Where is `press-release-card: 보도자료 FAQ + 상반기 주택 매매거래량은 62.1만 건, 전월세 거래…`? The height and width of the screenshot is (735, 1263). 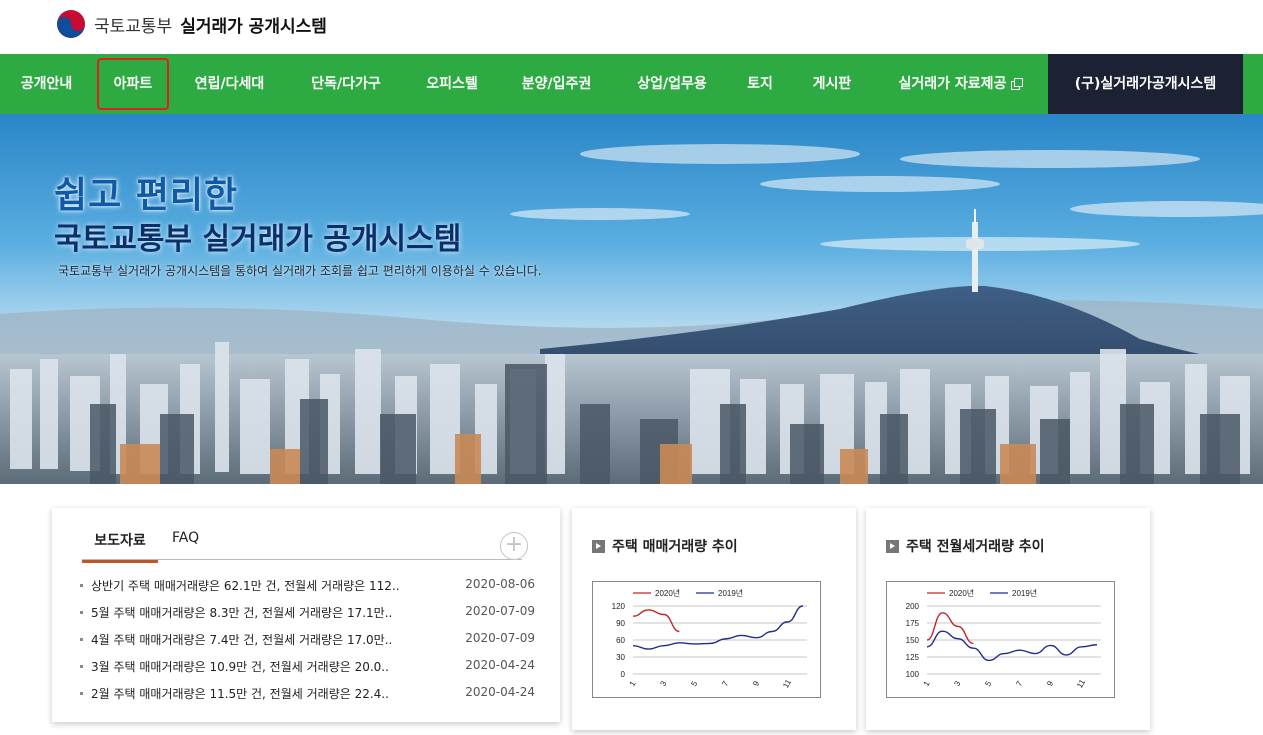 press-release-card: 보도자료 FAQ + 상반기 주택 매매거래량은 62.1만 건, 전월세 거래… is located at coordinates (306, 615).